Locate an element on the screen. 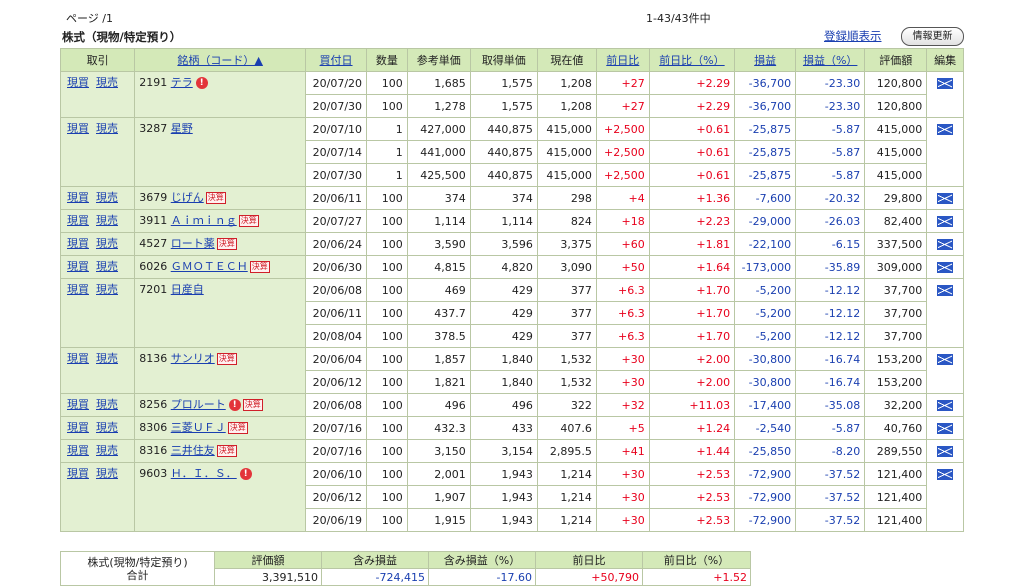 This screenshot has width=1024, height=586. stock-name-link: じげん is located at coordinates (187, 197).